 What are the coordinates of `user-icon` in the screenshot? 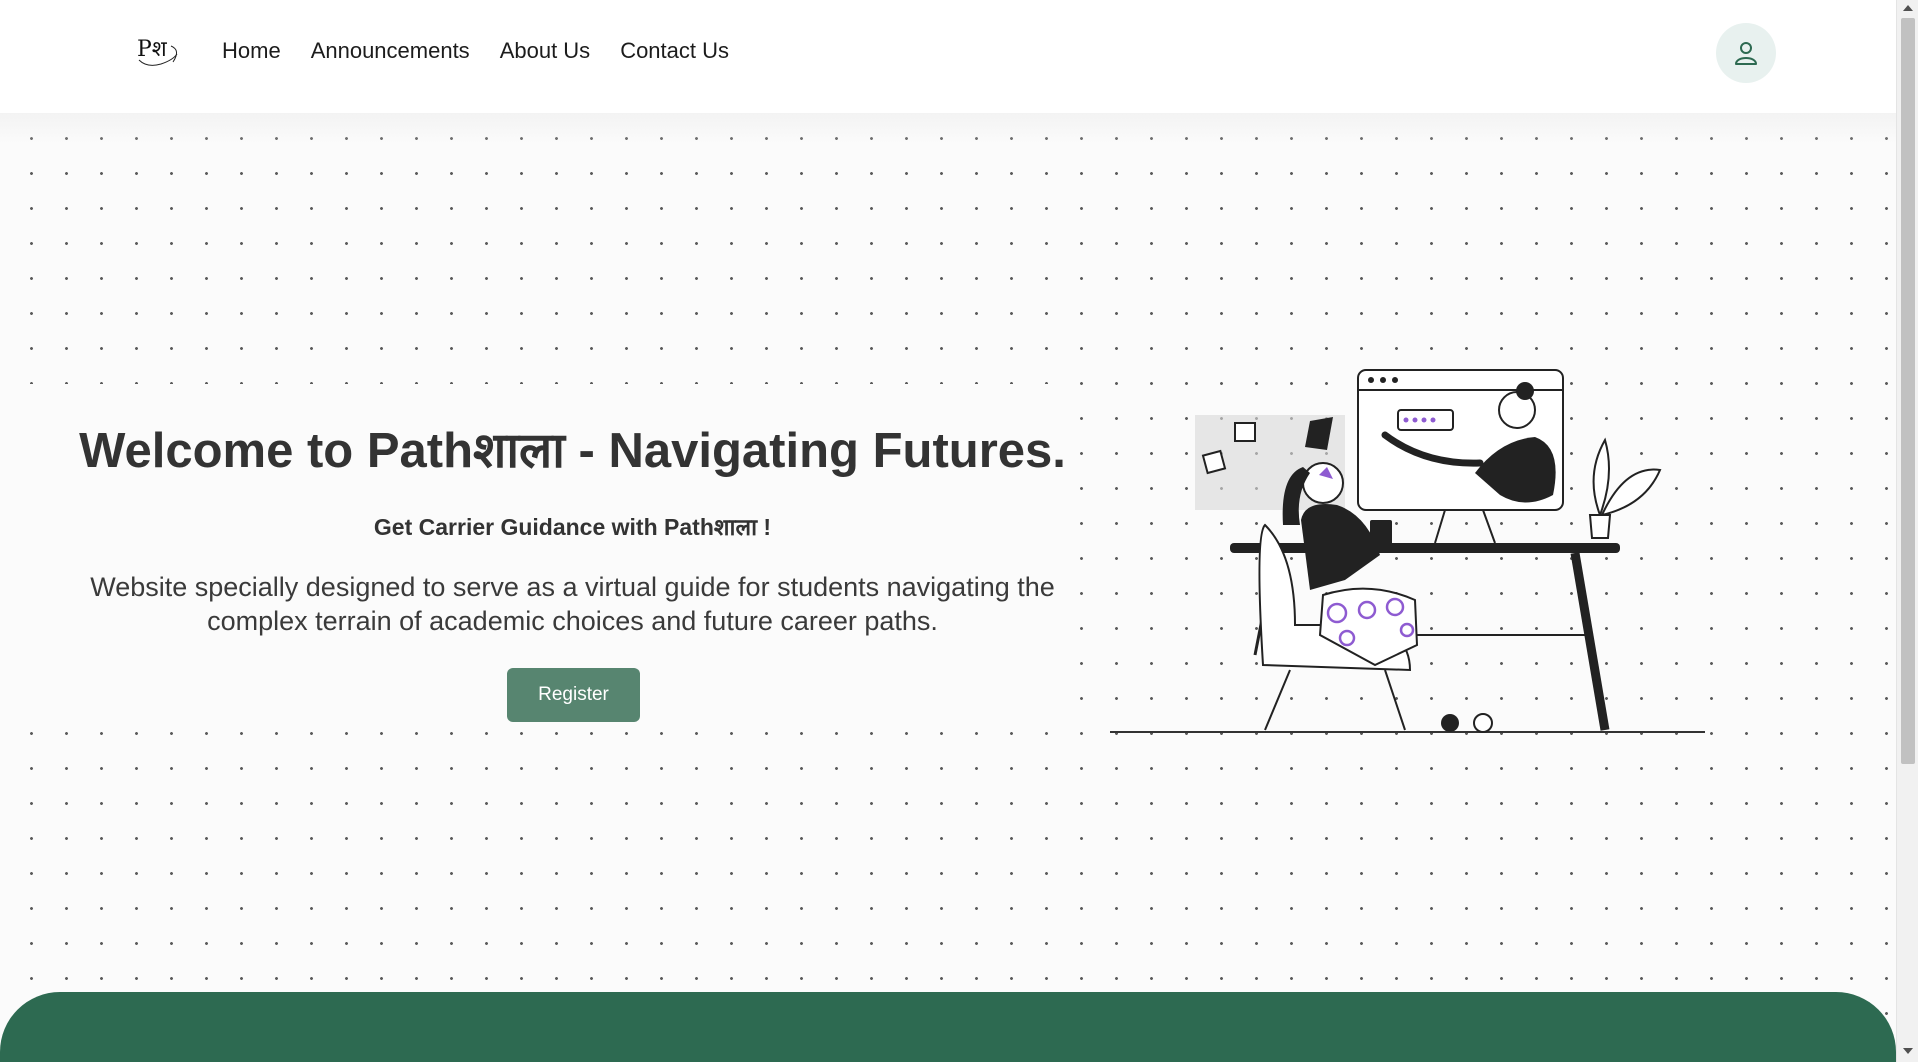 It's located at (1746, 53).